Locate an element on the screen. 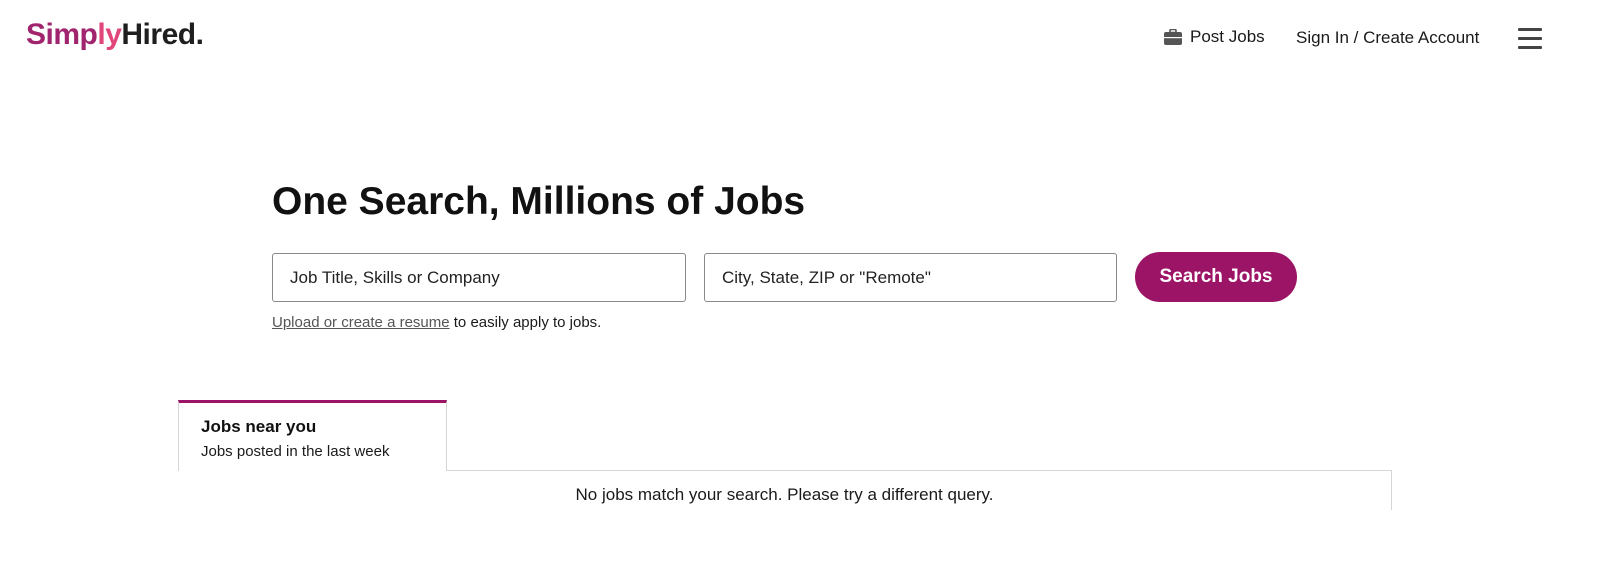 This screenshot has height=566, width=1600. tab-title: Jobs near you is located at coordinates (259, 426).